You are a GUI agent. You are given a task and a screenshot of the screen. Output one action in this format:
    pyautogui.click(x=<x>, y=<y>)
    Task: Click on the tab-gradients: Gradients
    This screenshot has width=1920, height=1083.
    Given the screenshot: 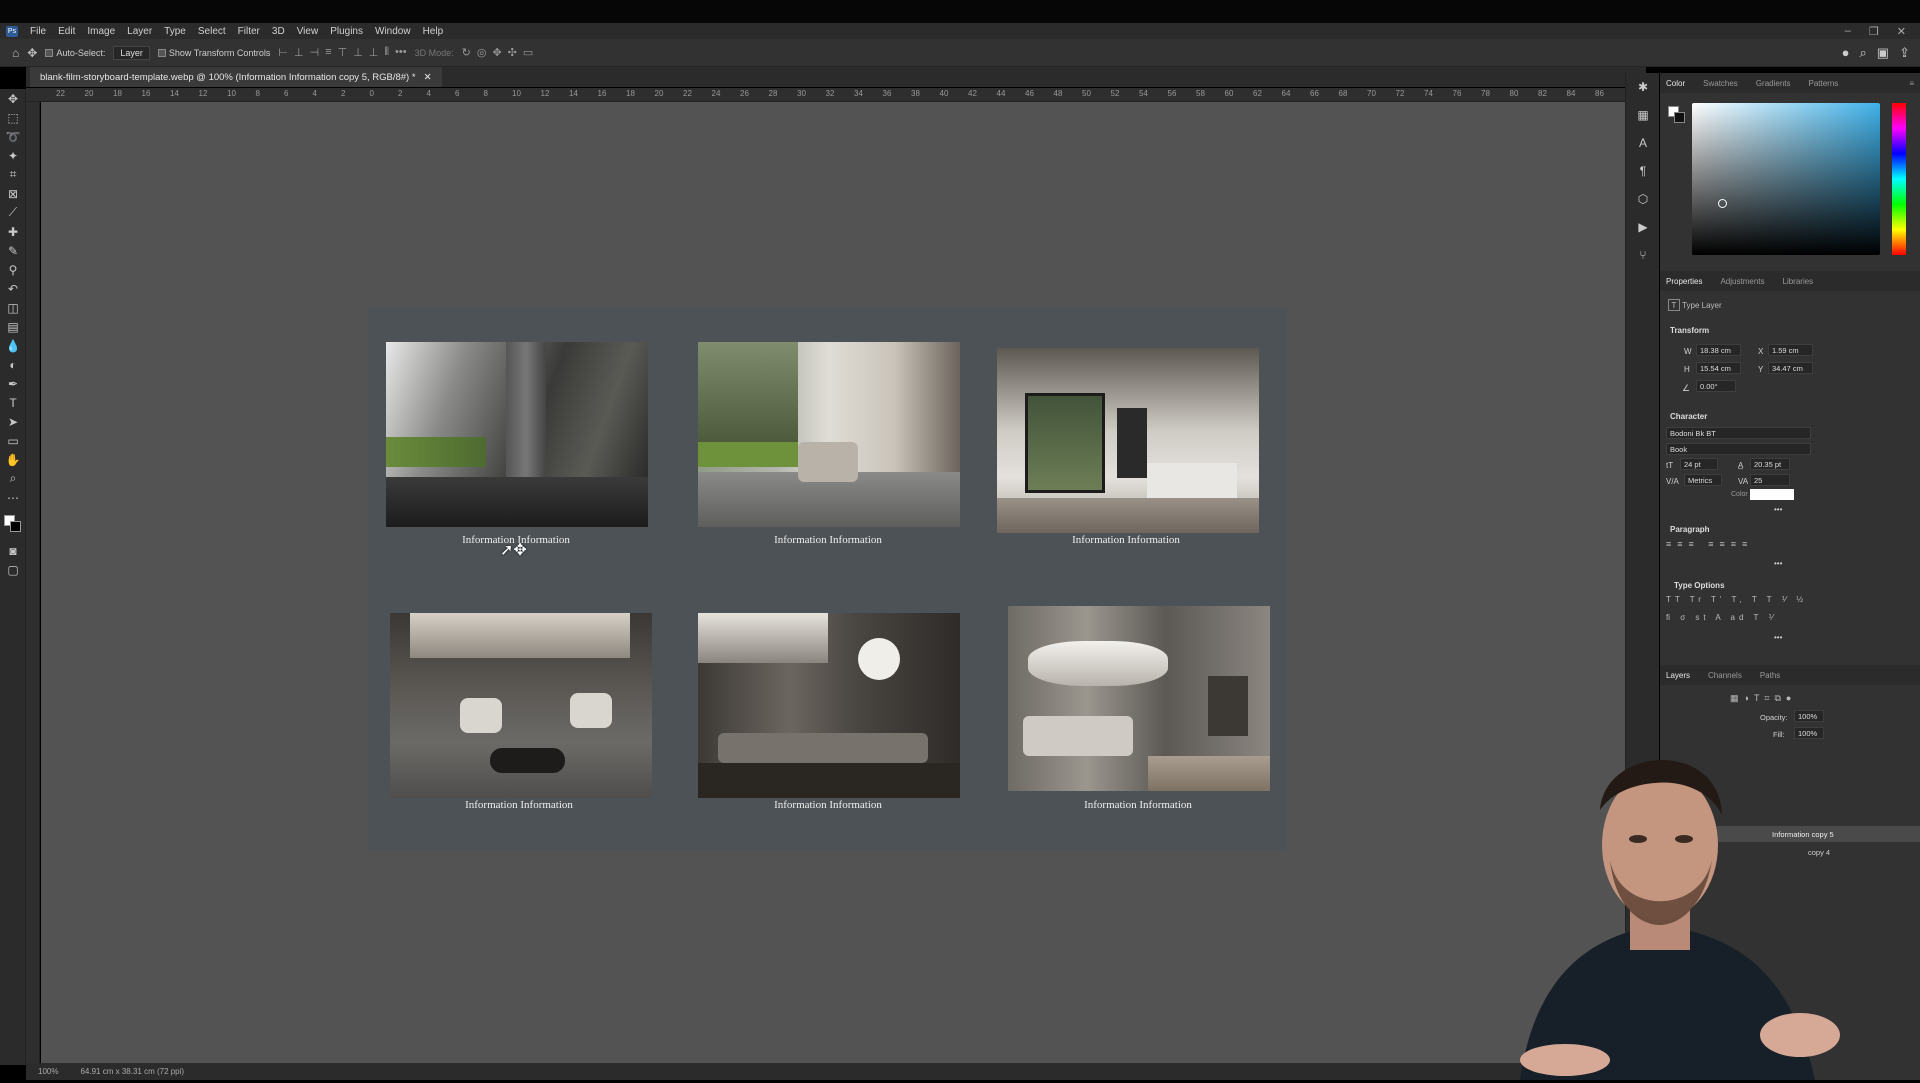 What is the action you would take?
    pyautogui.click(x=1773, y=83)
    